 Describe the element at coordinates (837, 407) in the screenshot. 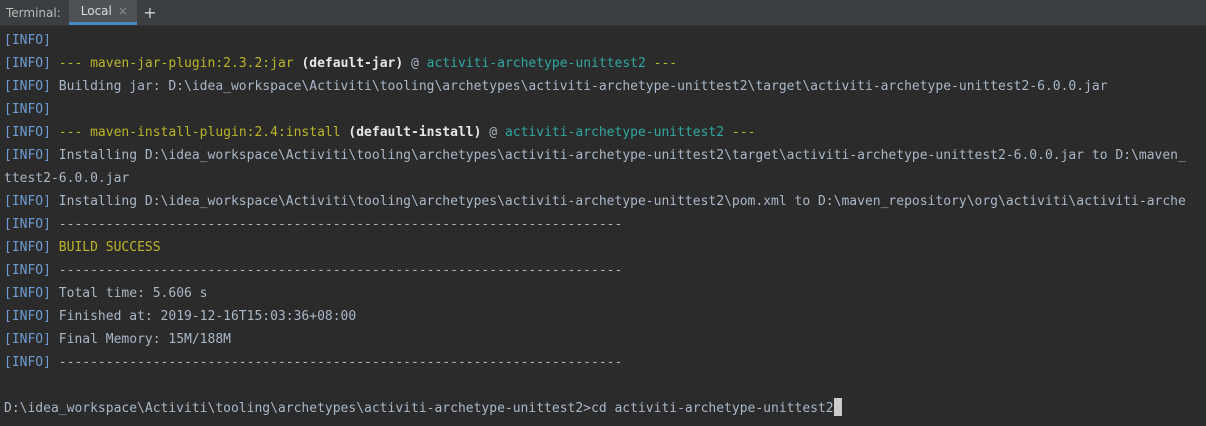

I see `text-cursor` at that location.